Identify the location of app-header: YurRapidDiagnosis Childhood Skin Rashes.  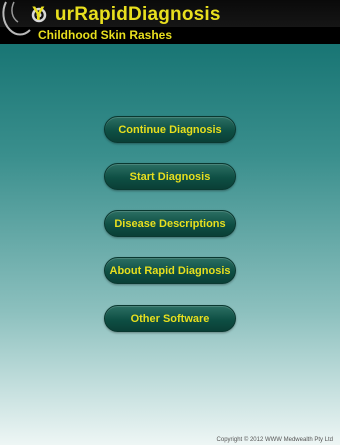
(170, 22).